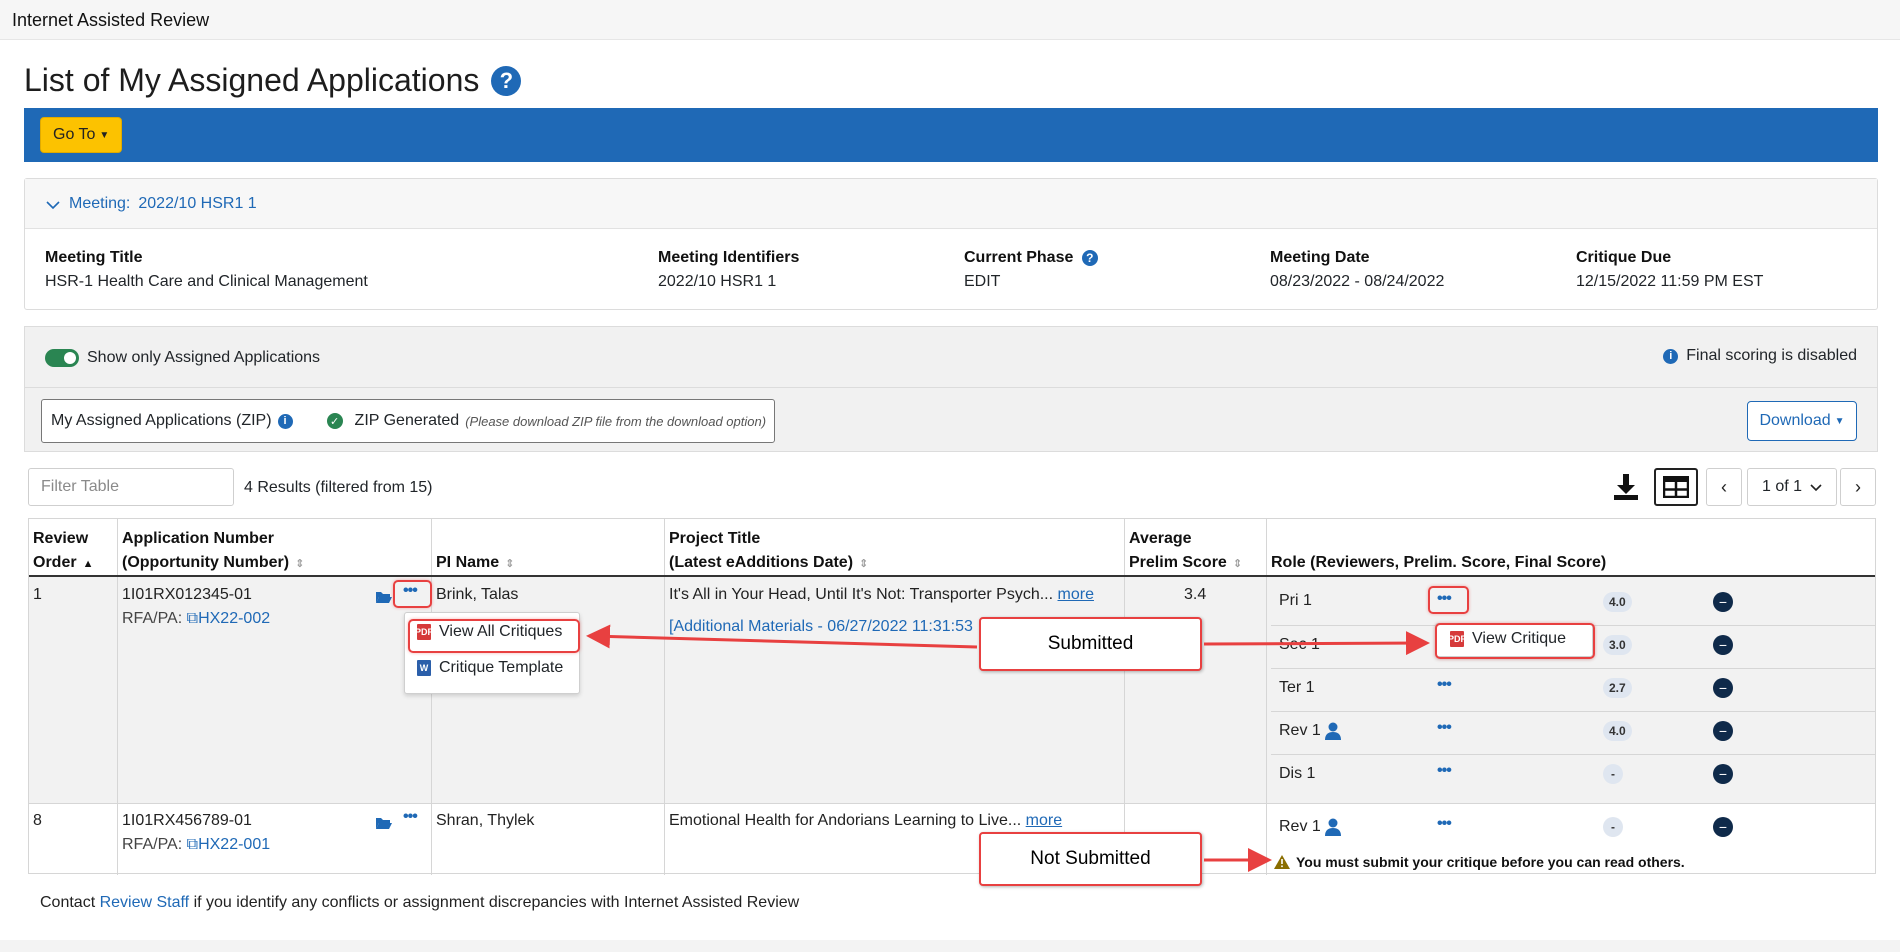 This screenshot has width=1900, height=952. Describe the element at coordinates (1008, 748) in the screenshot. I see `callout-arrows` at that location.